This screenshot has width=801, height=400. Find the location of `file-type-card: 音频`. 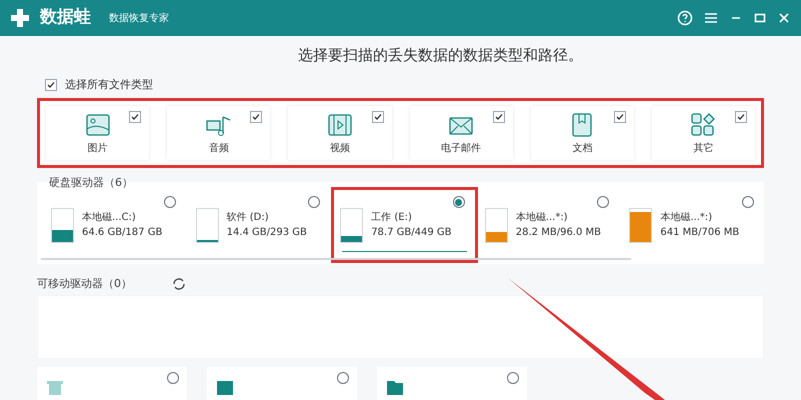

file-type-card: 音频 is located at coordinates (218, 133).